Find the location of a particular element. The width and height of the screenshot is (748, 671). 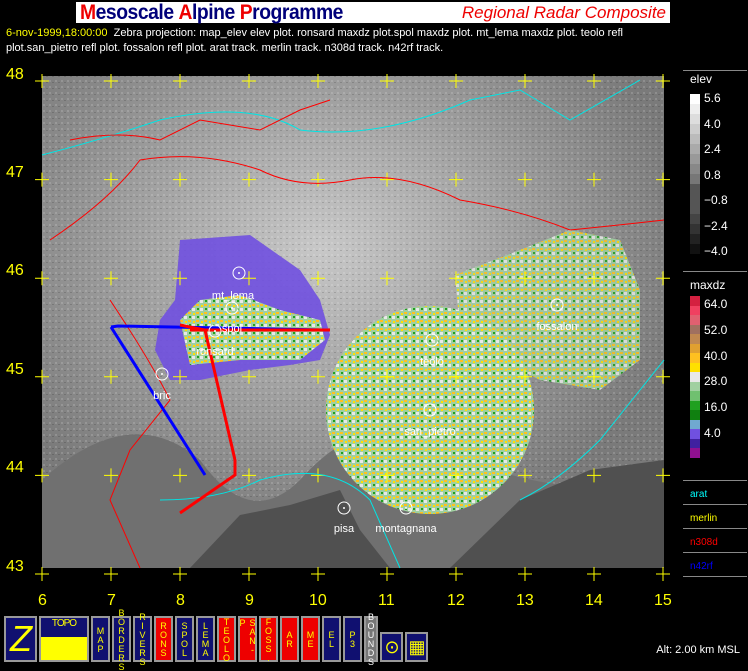

track-legend-arat: arat is located at coordinates (698, 494).